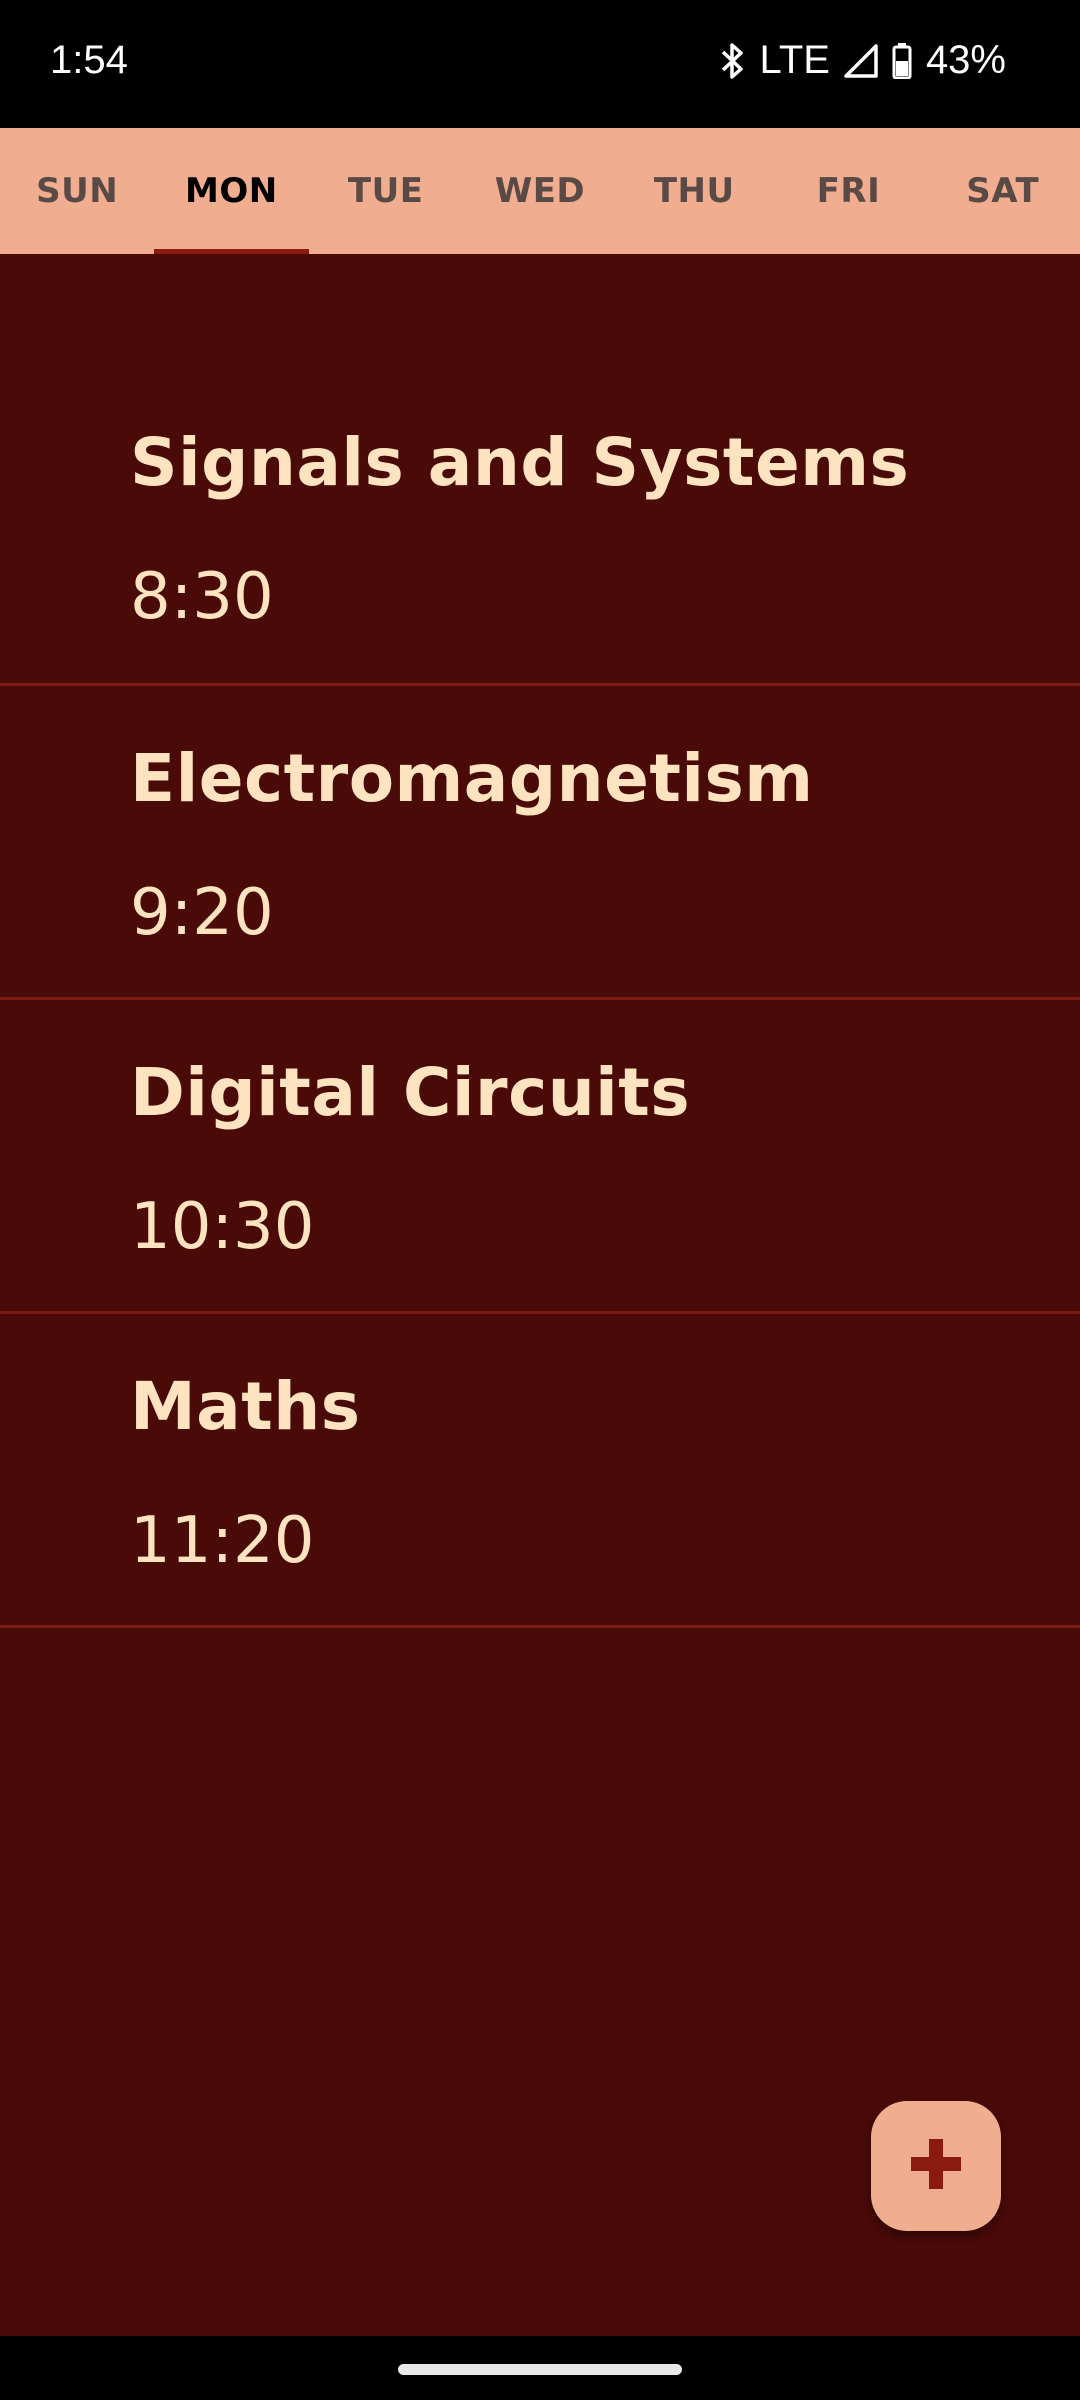 This screenshot has height=2400, width=1080. I want to click on class-title: Electromagnetism, so click(472, 778).